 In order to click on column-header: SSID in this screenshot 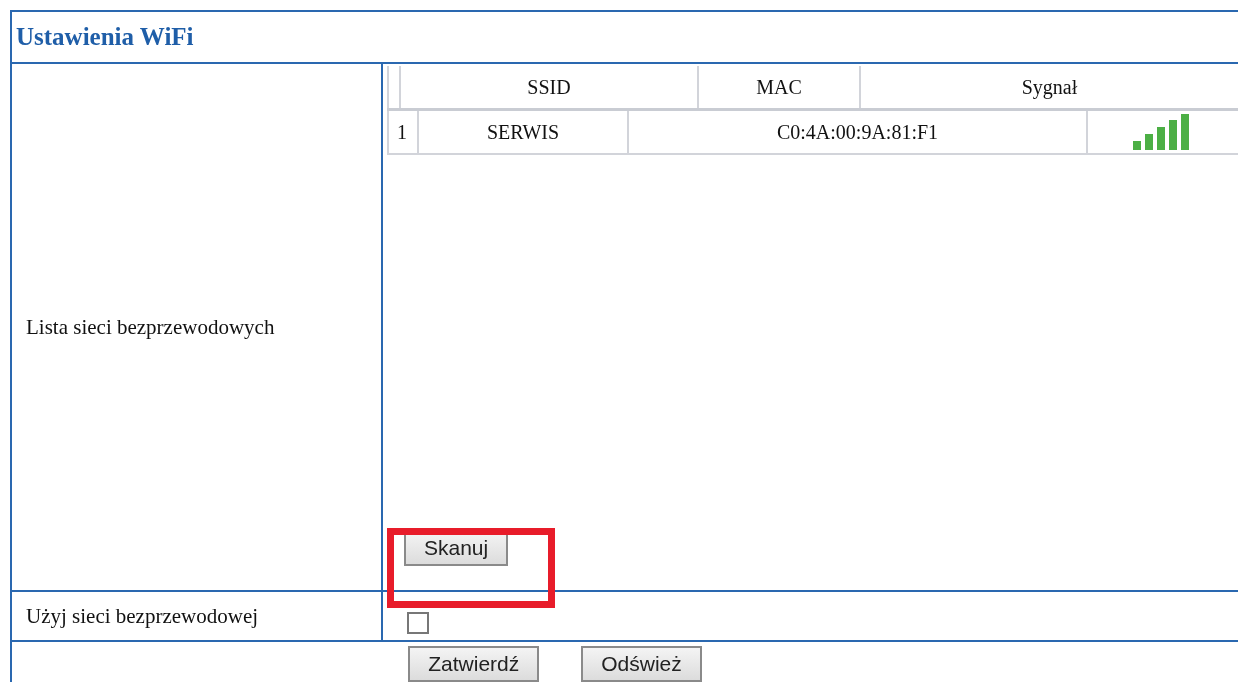, I will do `click(548, 87)`.